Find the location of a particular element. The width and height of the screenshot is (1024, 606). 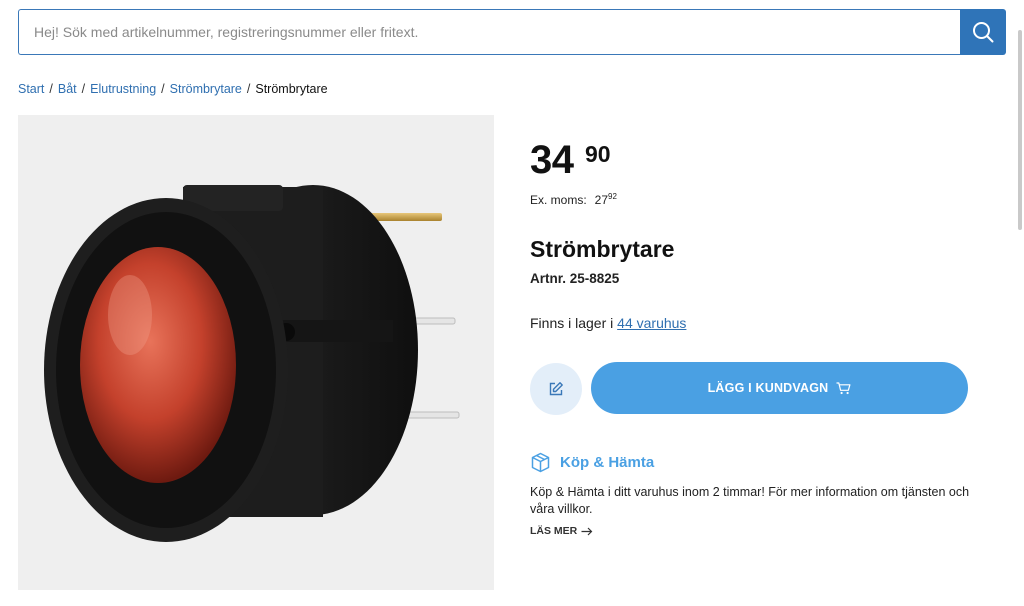

search-bar is located at coordinates (512, 32).